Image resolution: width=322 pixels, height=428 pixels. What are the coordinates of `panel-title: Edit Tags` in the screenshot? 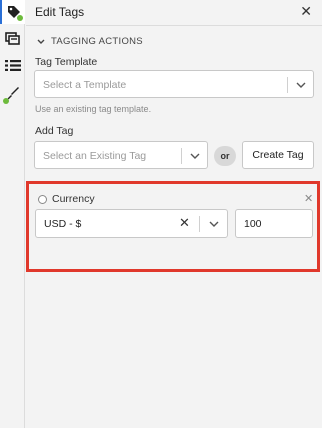 It's located at (60, 12).